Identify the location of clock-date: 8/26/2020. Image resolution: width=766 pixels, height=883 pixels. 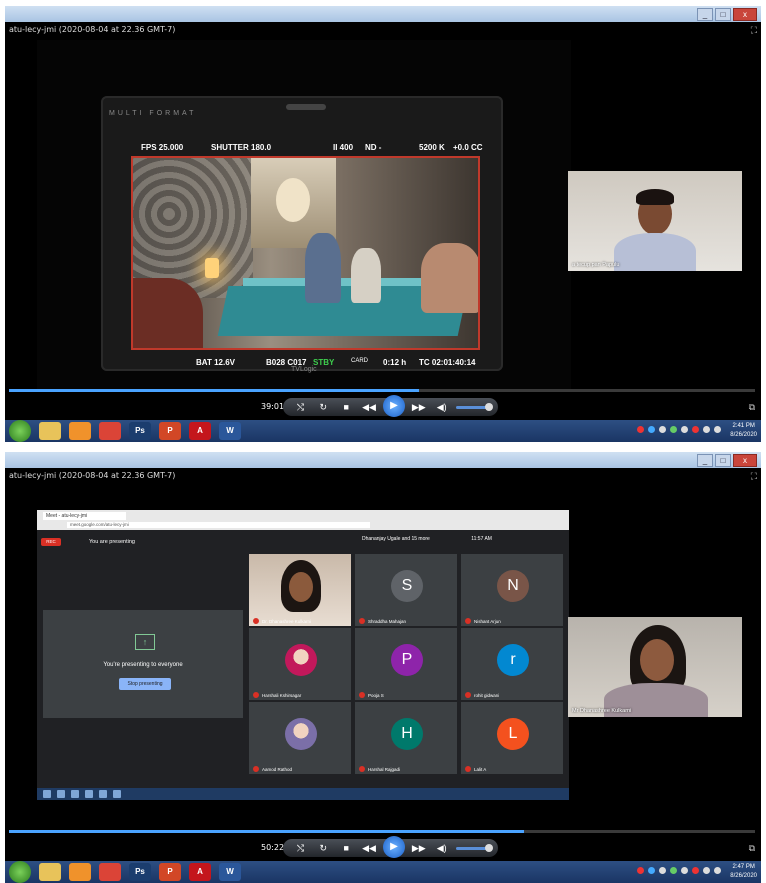
(743, 435).